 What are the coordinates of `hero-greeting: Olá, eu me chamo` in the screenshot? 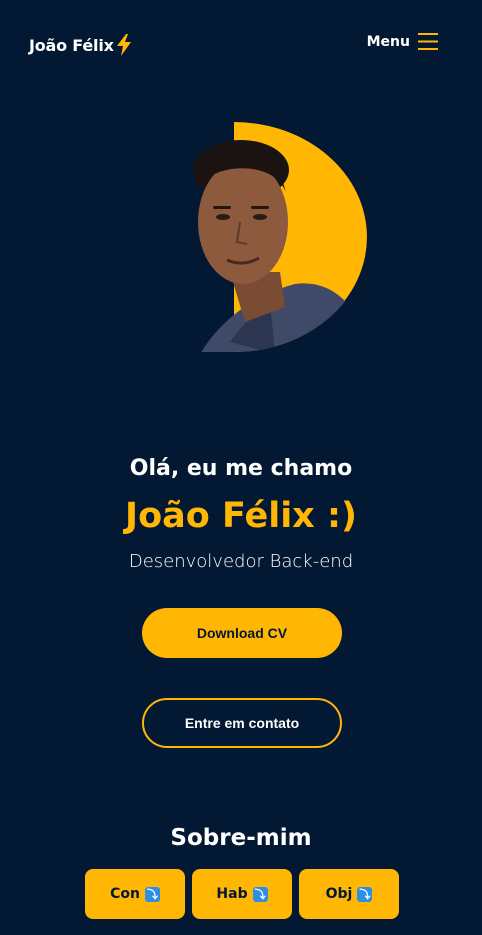 It's located at (241, 468).